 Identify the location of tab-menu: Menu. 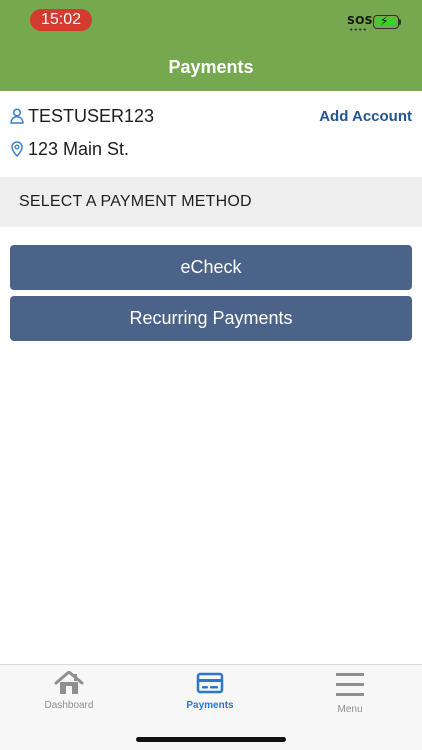
(350, 697).